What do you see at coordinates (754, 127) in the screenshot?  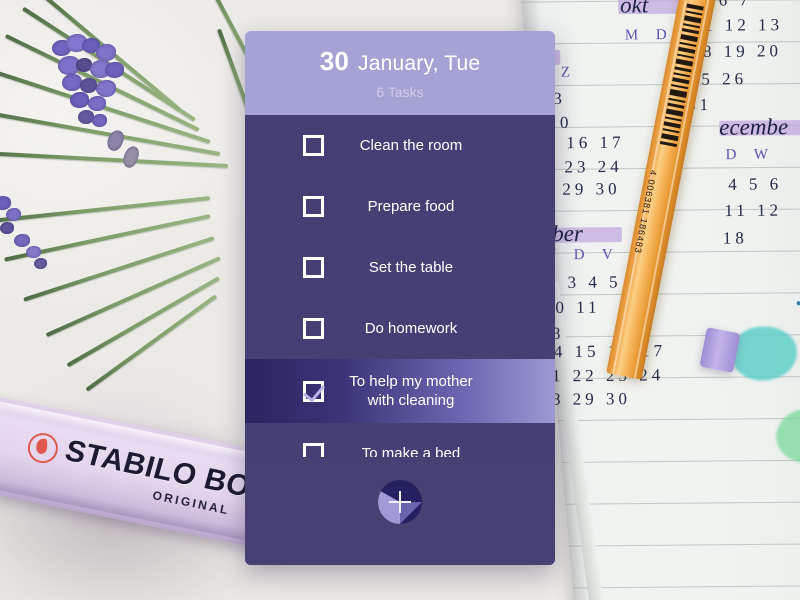 I see `month-label: ecembe` at bounding box center [754, 127].